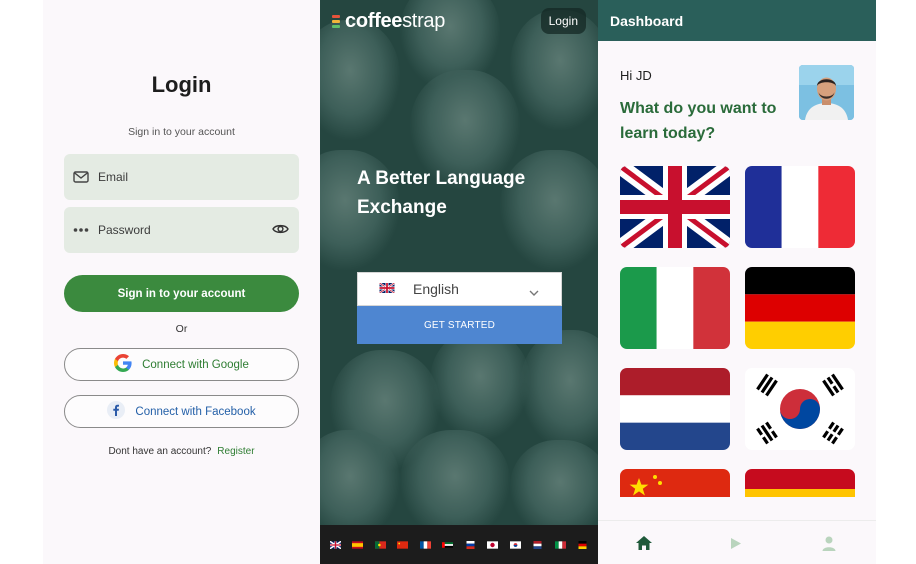 The width and height of the screenshot is (916, 564). Describe the element at coordinates (534, 293) in the screenshot. I see `chevron-down-icon` at that location.